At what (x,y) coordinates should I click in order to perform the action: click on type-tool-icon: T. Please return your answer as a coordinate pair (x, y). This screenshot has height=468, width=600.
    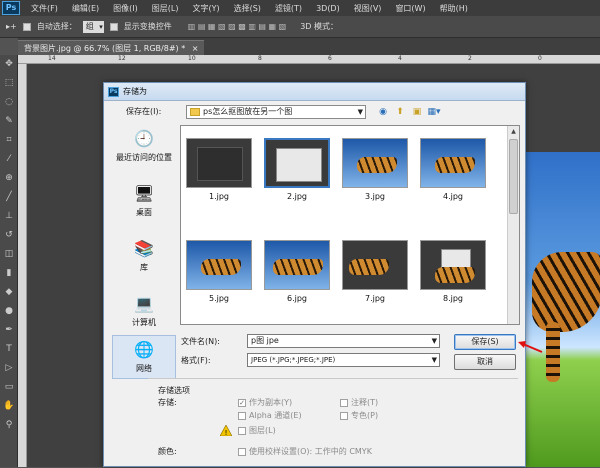
    Looking at the image, I should click on (9, 349).